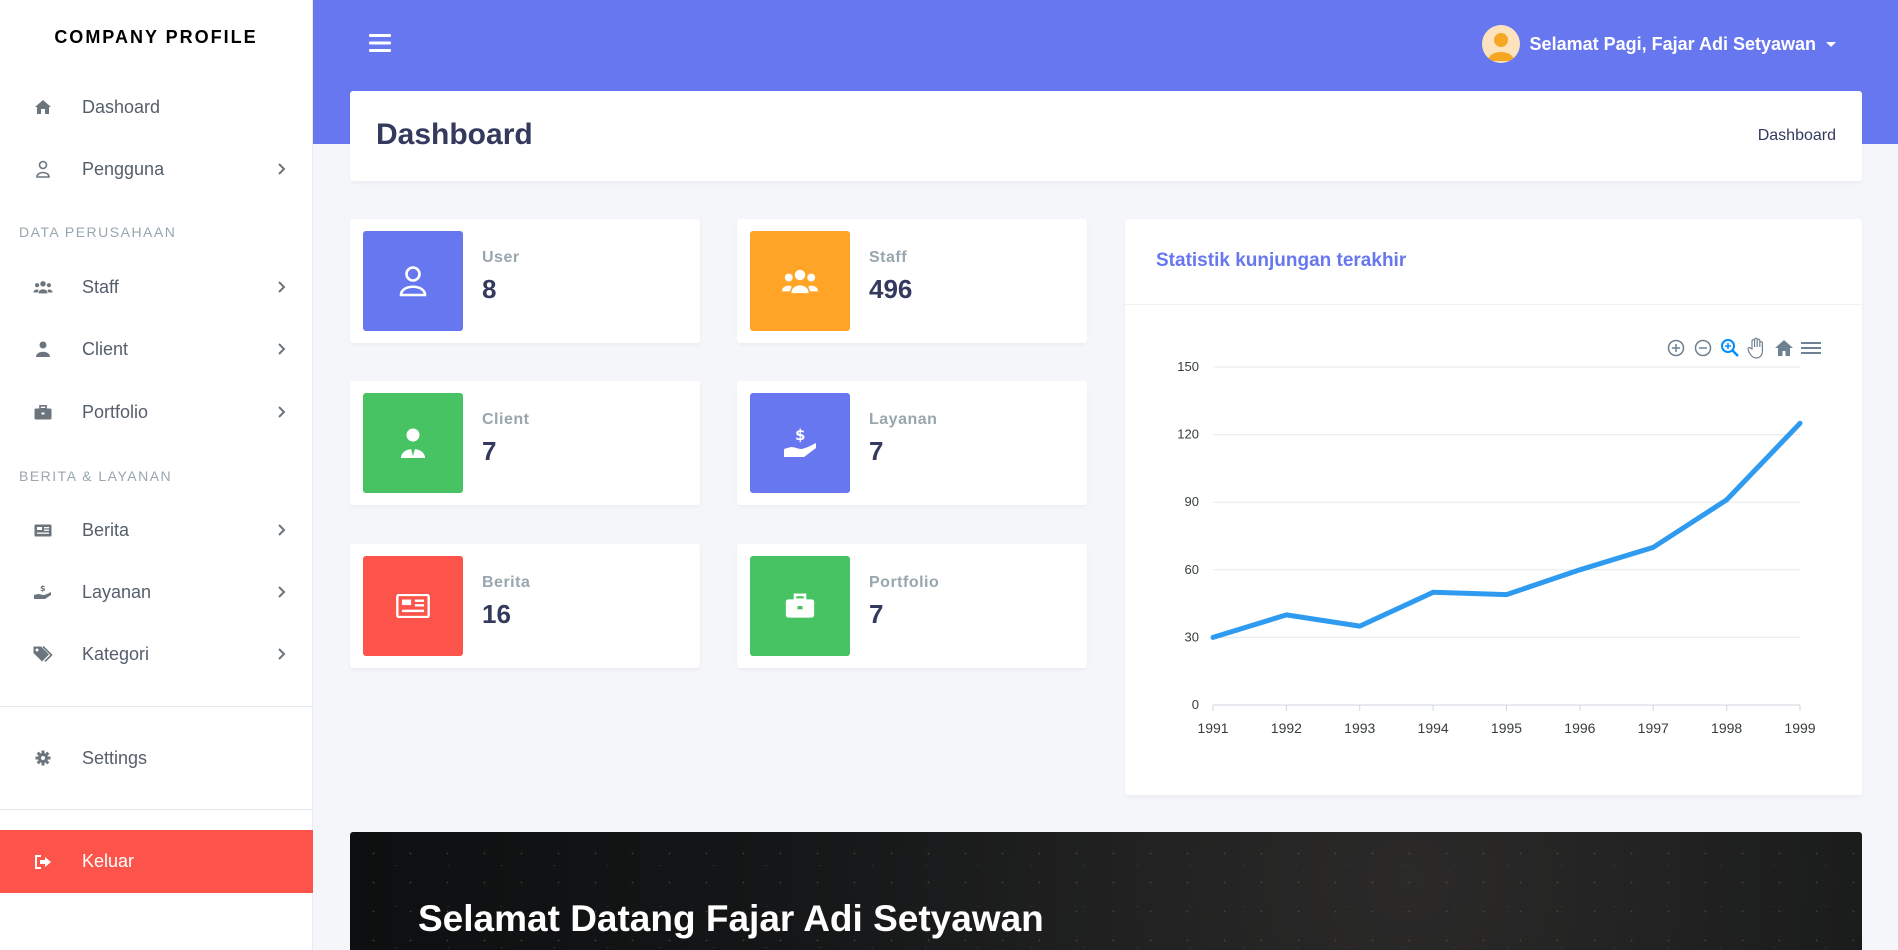  I want to click on sidebar-item-label: Portfolio, so click(115, 411).